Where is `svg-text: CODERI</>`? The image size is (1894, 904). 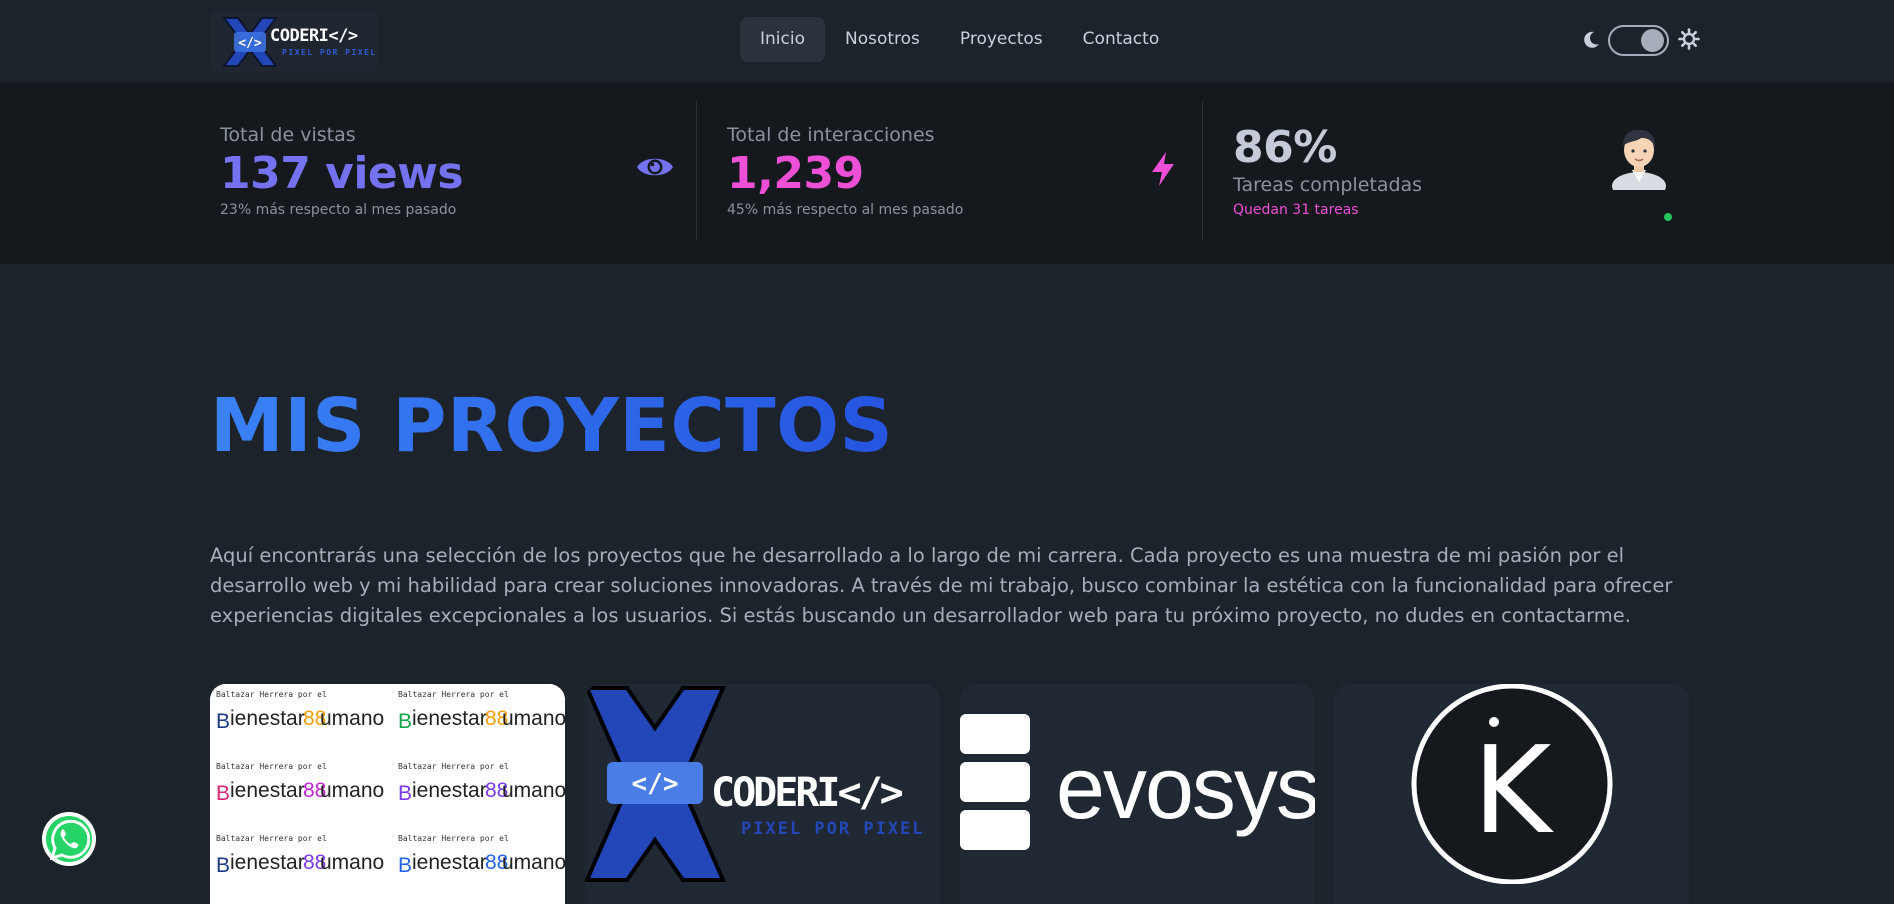 svg-text: CODERI</> is located at coordinates (807, 793).